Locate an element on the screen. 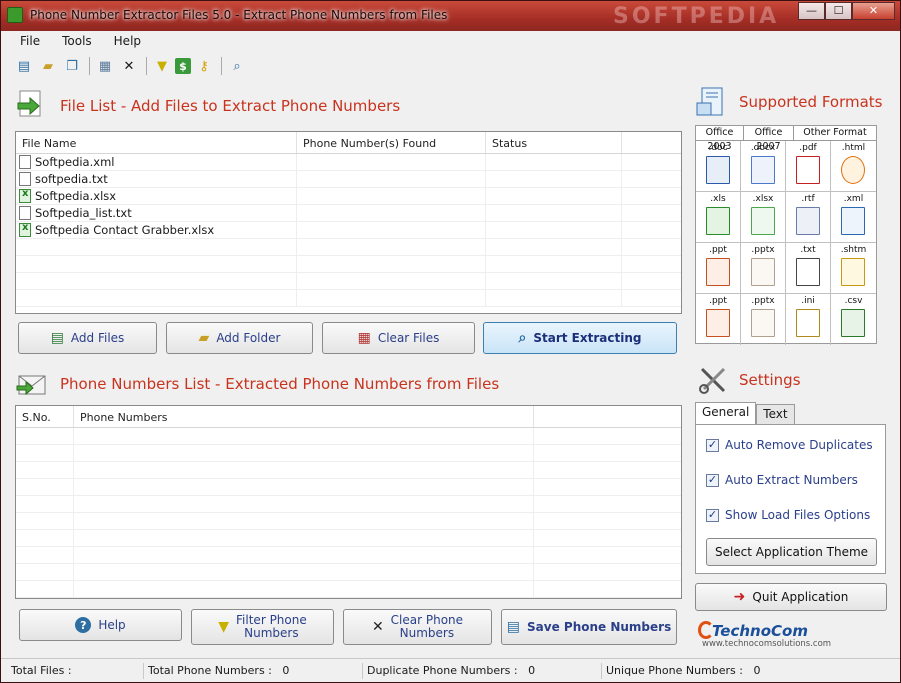 The image size is (901, 683). clear-phone-numbers-button: ✕ Clear Phone Numbers is located at coordinates (417, 627).